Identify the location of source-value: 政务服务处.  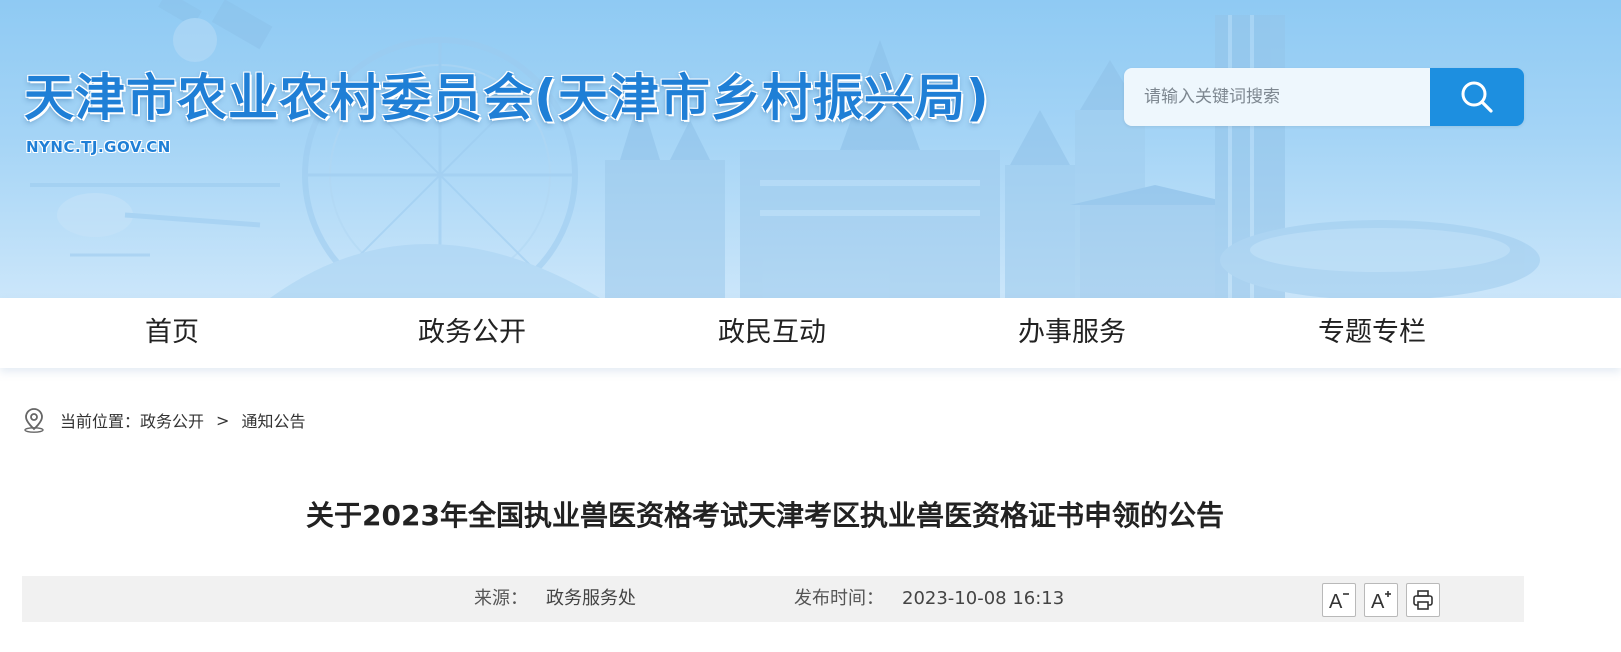
(591, 598).